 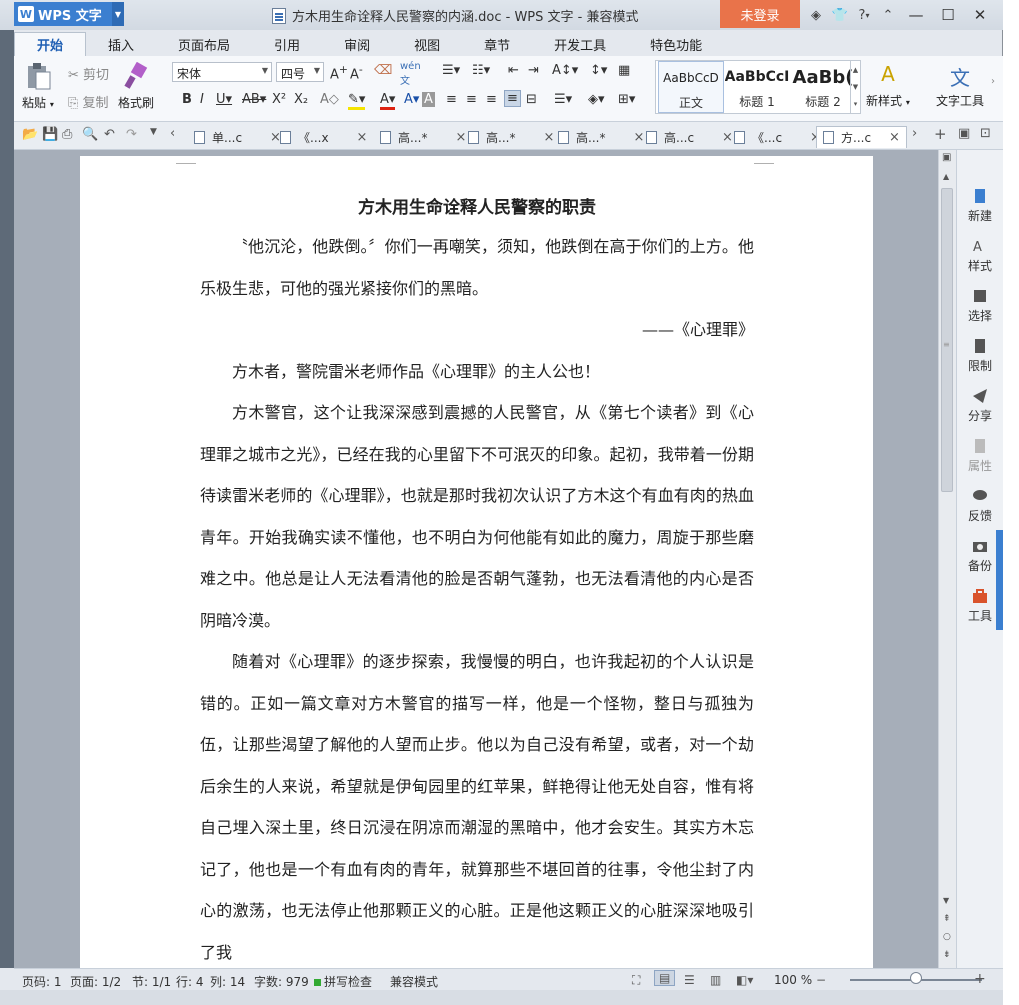 What do you see at coordinates (38, 86) in the screenshot?
I see `paste-button: 粘贴 ▾` at bounding box center [38, 86].